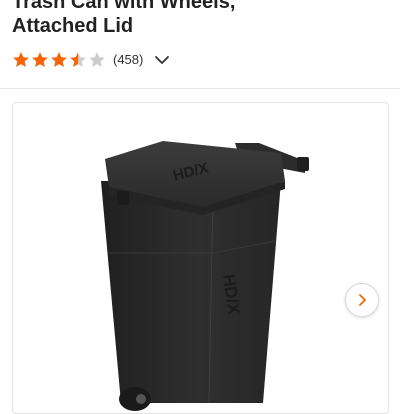  I want to click on chevron-right-icon, so click(362, 300).